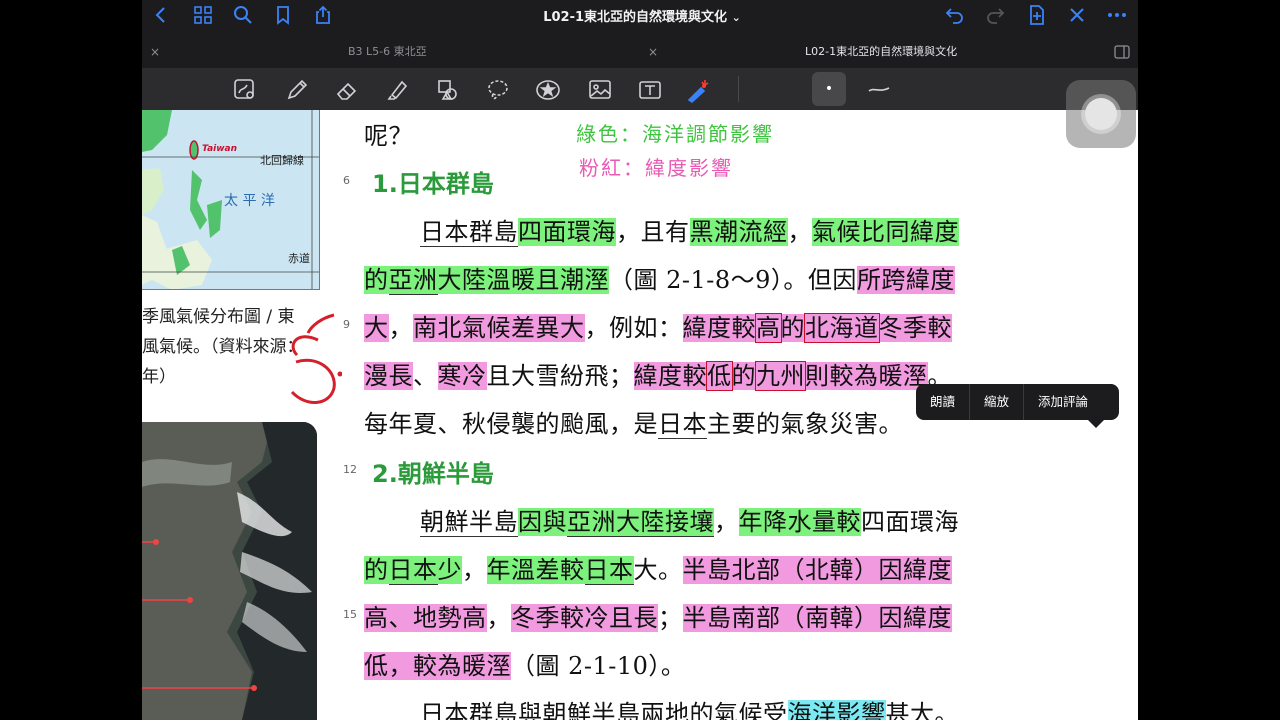 This screenshot has height=720, width=1280. Describe the element at coordinates (299, 258) in the screenshot. I see `equator-label: 赤道` at that location.